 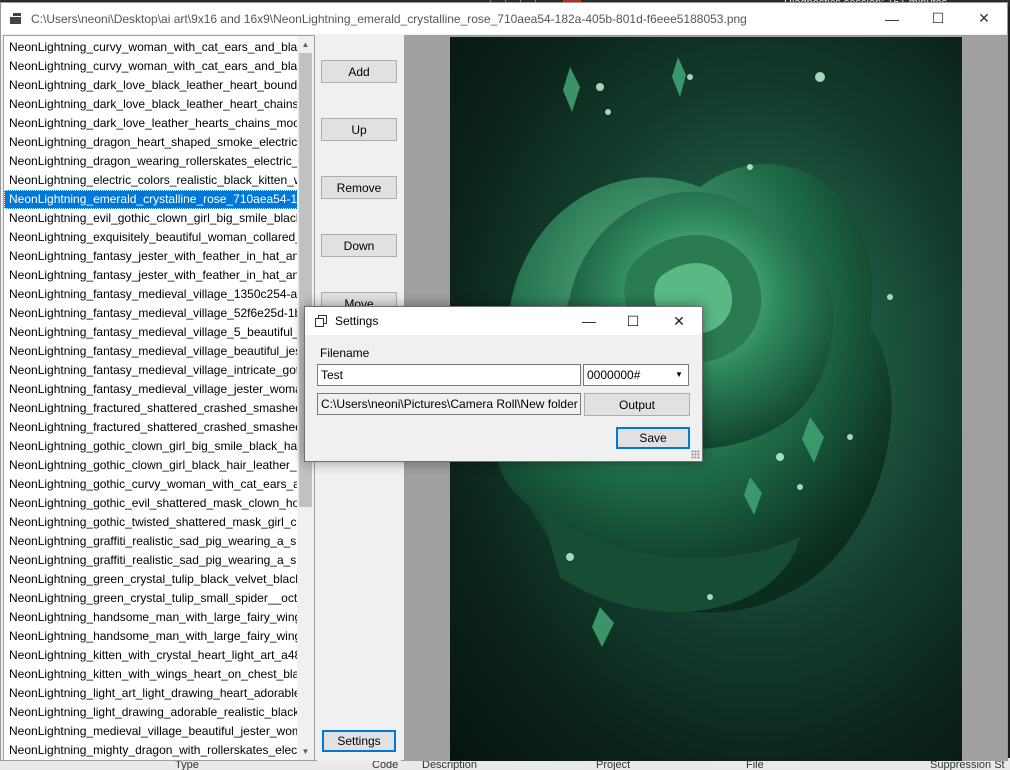 I want to click on format-dropdown: 0000000# ▼, so click(x=636, y=375).